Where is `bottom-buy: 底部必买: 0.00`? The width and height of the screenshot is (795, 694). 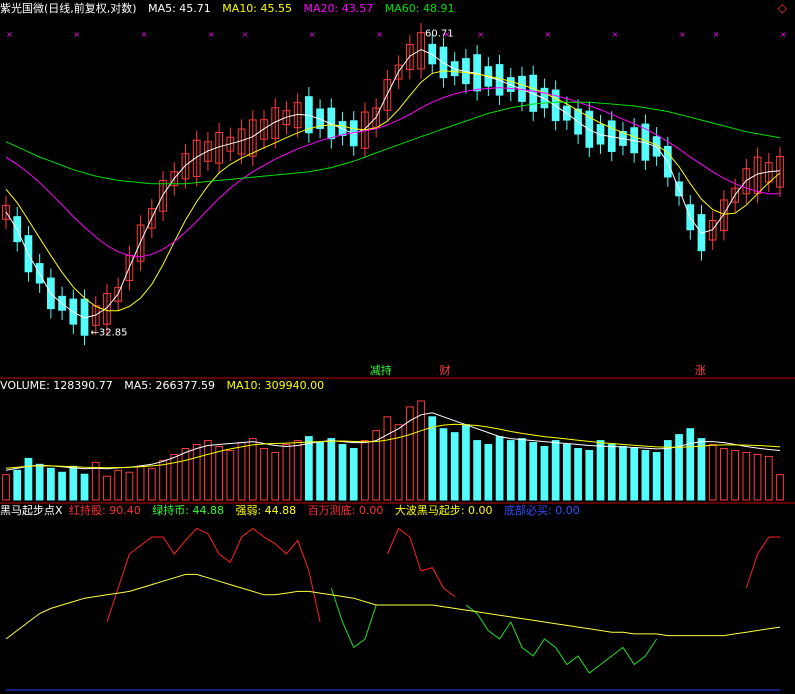 bottom-buy: 底部必买: 0.00 is located at coordinates (542, 510).